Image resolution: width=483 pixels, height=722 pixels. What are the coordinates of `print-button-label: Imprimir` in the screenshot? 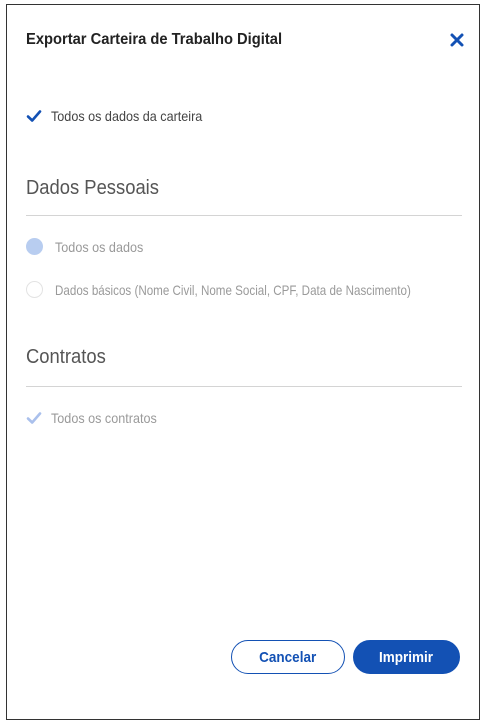 It's located at (406, 657).